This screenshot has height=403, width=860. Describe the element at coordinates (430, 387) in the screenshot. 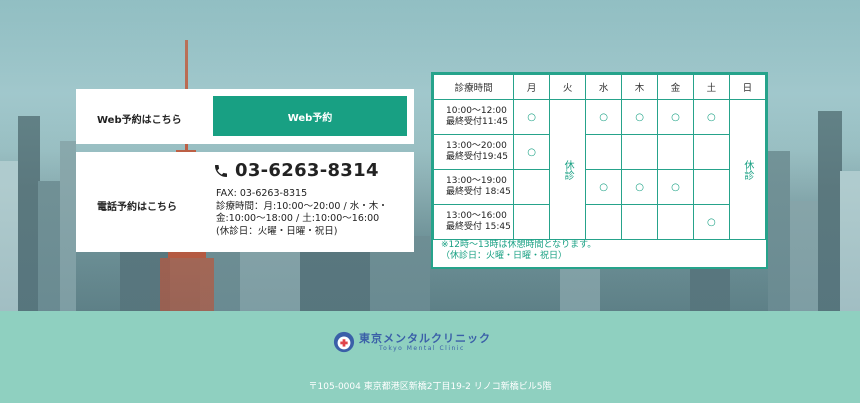

I see `clinic-address: 〒105-0004 東京都港区新橋2丁目19-2 リノコ新橋ビル5階` at that location.